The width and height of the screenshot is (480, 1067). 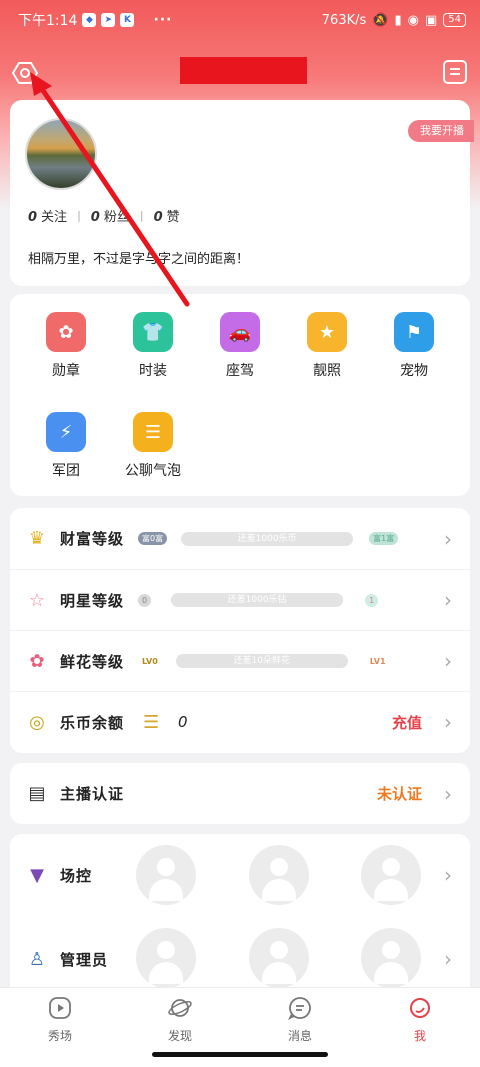 What do you see at coordinates (414, 332) in the screenshot?
I see `pet-icon: ⚑` at bounding box center [414, 332].